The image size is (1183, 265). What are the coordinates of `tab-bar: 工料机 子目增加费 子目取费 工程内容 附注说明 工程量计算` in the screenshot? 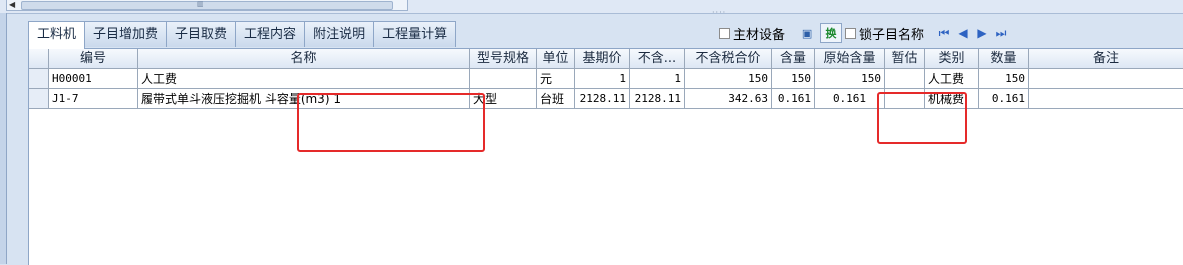 It's located at (242, 35).